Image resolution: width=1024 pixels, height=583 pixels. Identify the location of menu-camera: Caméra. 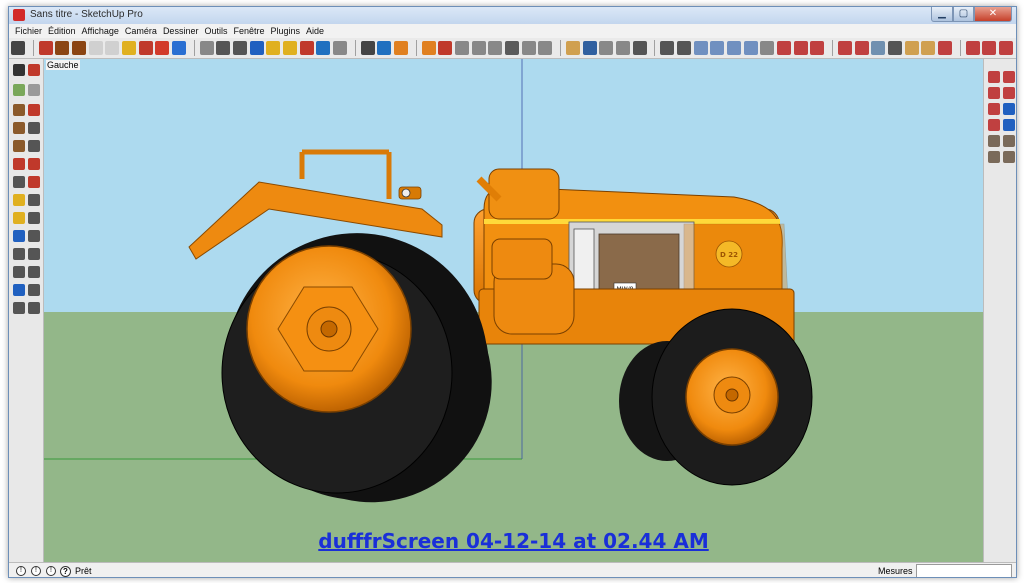
(141, 31).